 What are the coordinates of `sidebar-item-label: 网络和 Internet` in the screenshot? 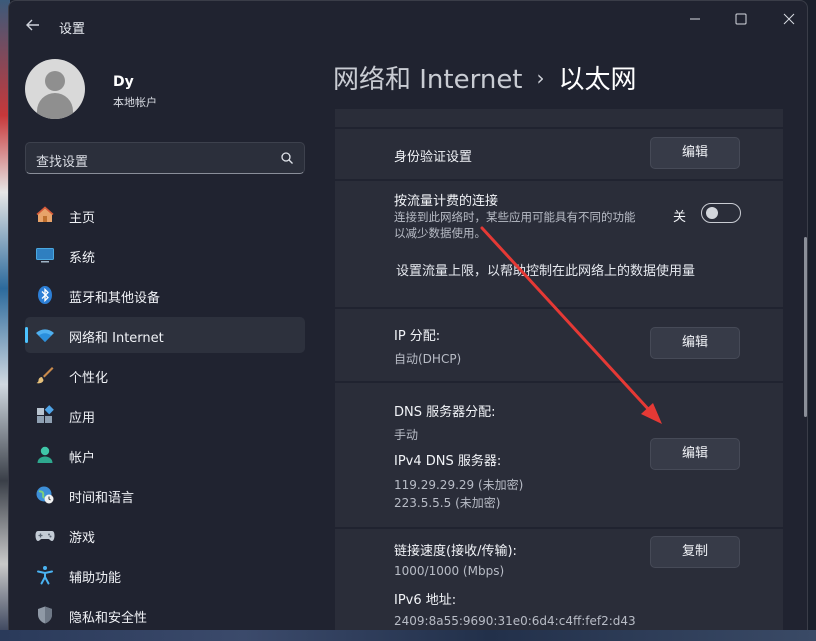 It's located at (116, 338).